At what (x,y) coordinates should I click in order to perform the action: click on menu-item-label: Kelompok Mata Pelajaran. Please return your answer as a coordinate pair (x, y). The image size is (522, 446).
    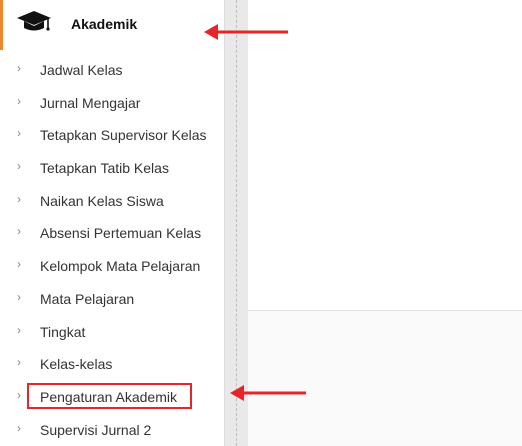
    Looking at the image, I should click on (120, 266).